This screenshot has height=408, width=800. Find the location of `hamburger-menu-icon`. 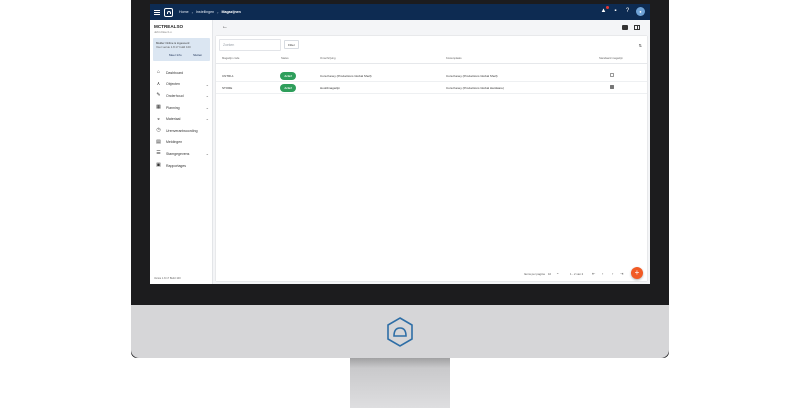

hamburger-menu-icon is located at coordinates (157, 12).